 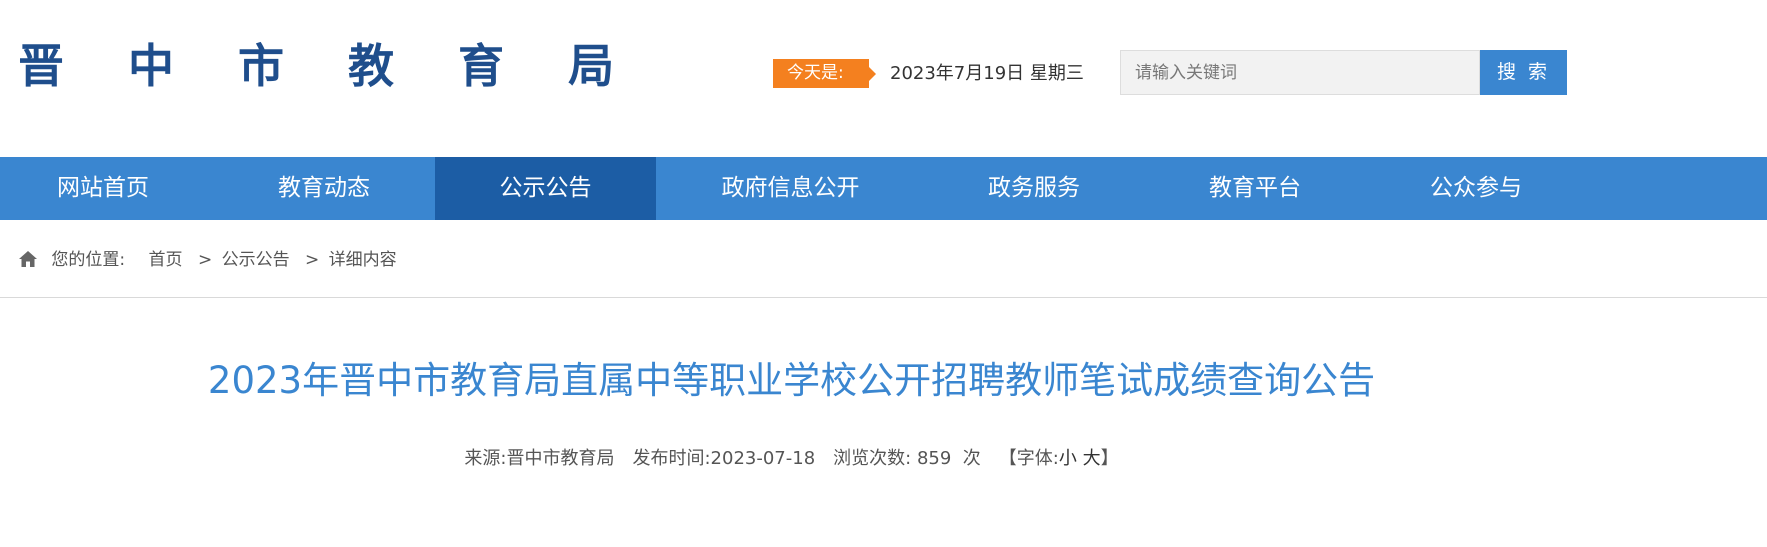 What do you see at coordinates (791, 380) in the screenshot?
I see `article-title: 2023年晋中市教育局直属中等职业学校公开招聘教师笔试成绩查询公告` at bounding box center [791, 380].